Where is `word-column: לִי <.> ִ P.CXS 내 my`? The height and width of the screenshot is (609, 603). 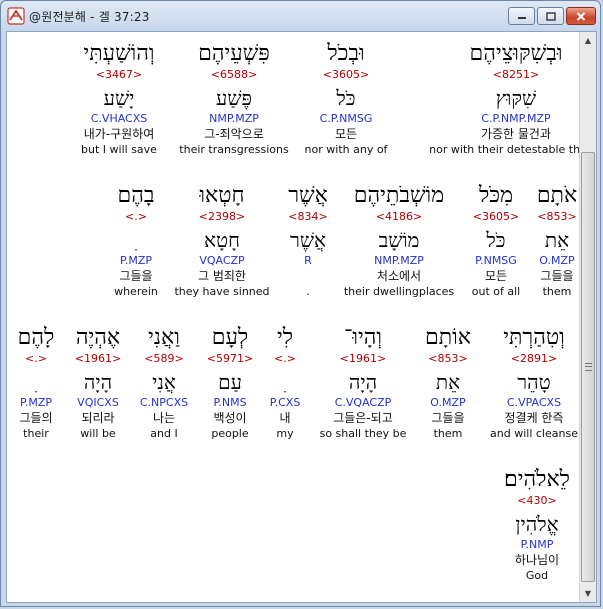
word-column: לִי <.> ִ P.CXS 내 my is located at coordinates (285, 382).